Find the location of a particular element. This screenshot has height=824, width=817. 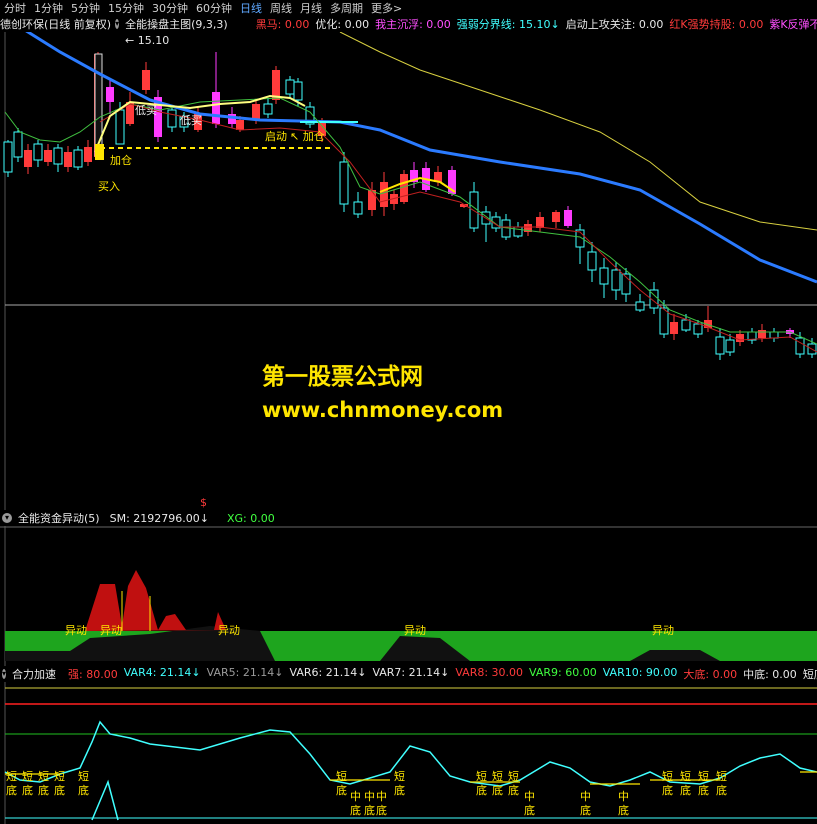

readout-4: VAR7: 21.14↓ is located at coordinates (411, 672).